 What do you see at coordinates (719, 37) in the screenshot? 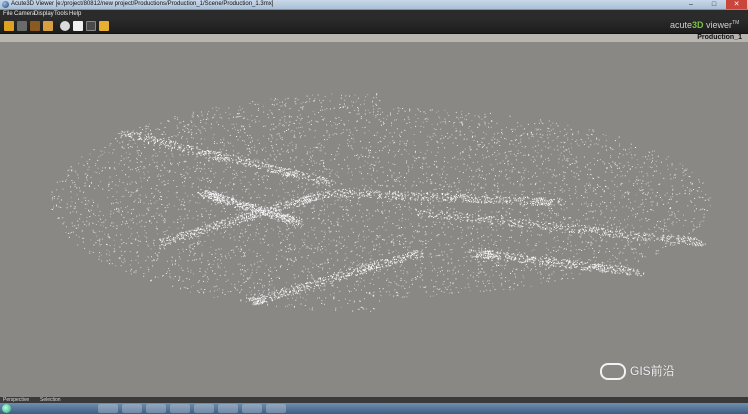
I see `production-label: Production_1` at bounding box center [719, 37].